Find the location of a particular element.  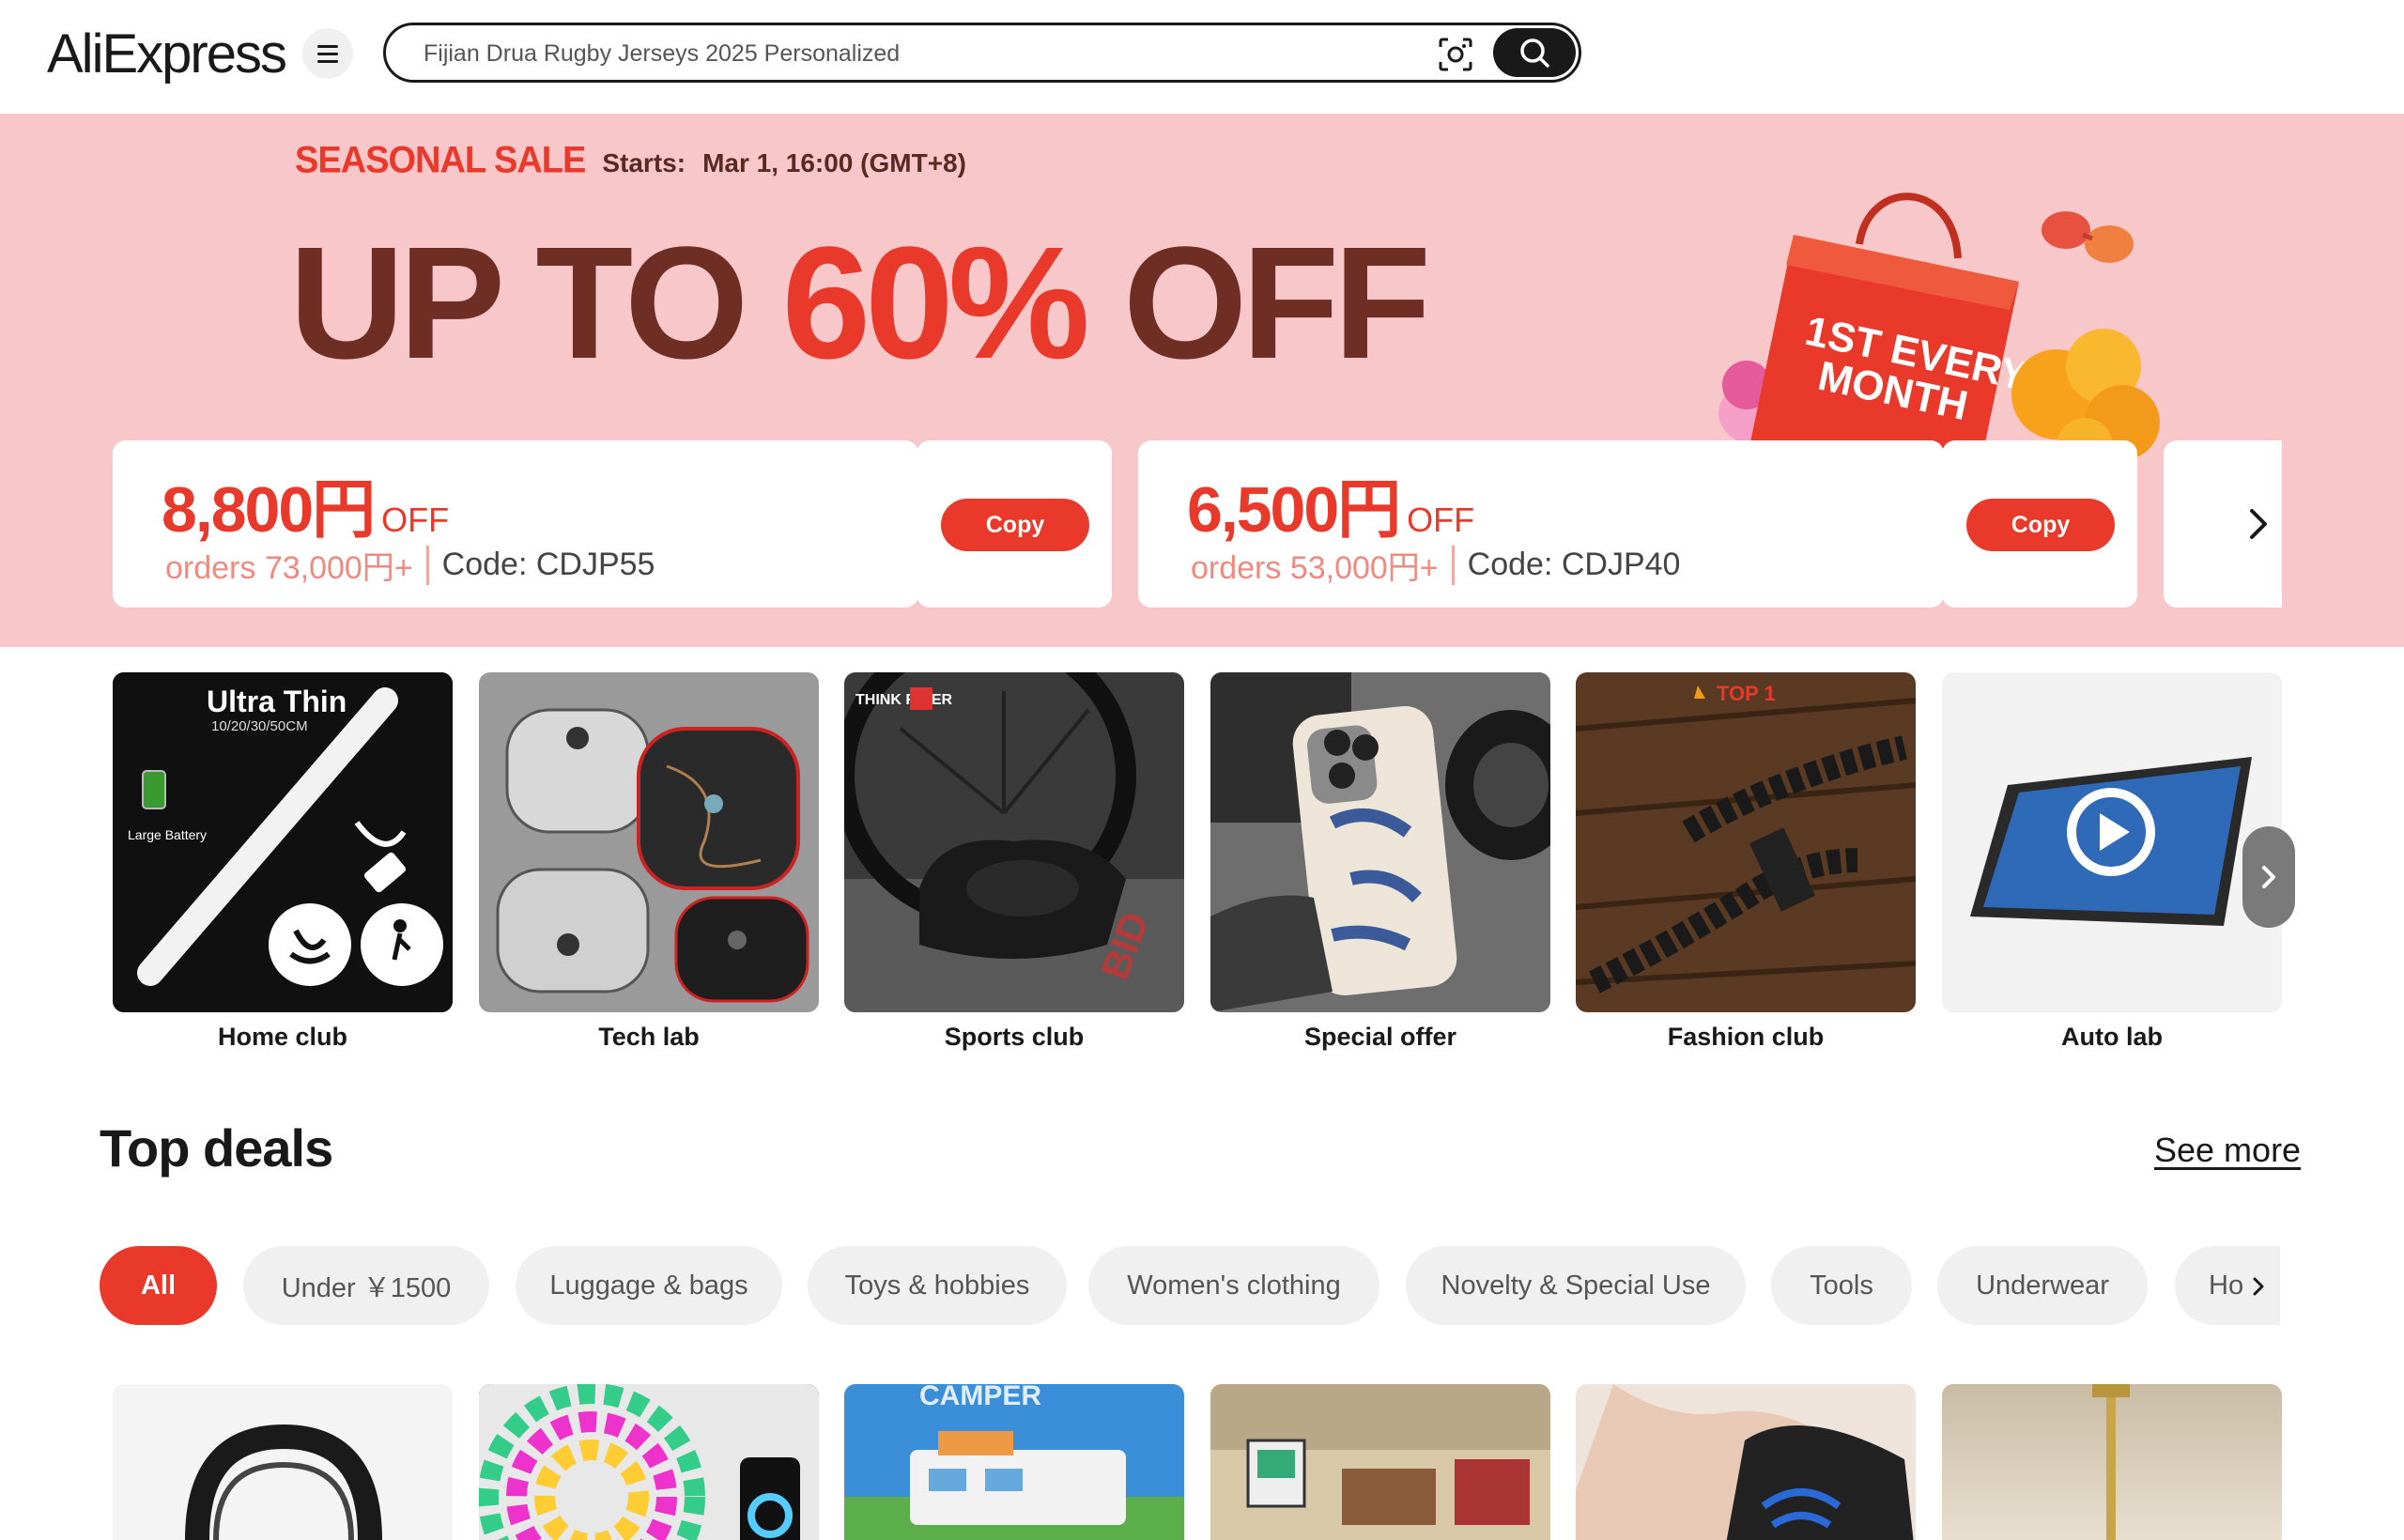

club-card-tech: Tech lab is located at coordinates (649, 863).